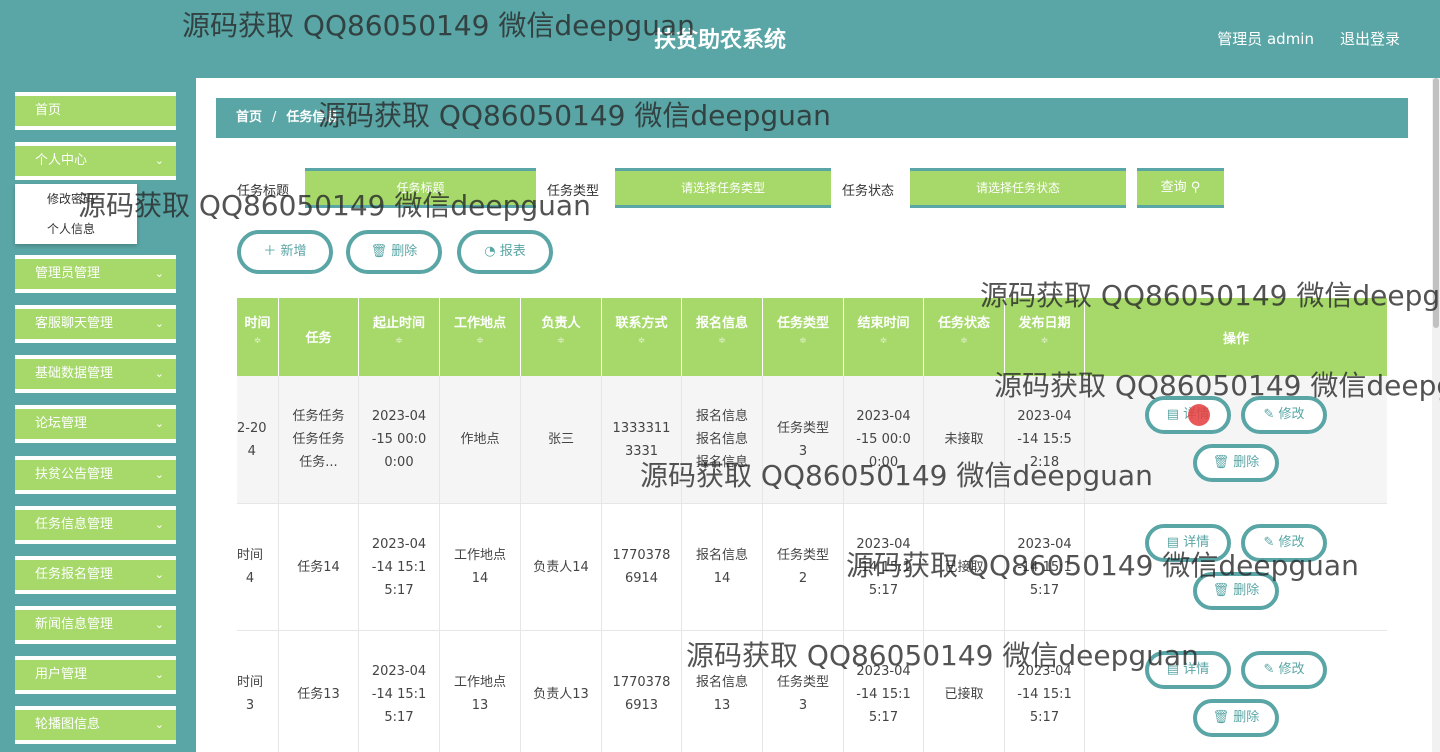 The width and height of the screenshot is (1440, 752). Describe the element at coordinates (68, 724) in the screenshot. I see `sidebar-item-label: 轮播图信息` at that location.